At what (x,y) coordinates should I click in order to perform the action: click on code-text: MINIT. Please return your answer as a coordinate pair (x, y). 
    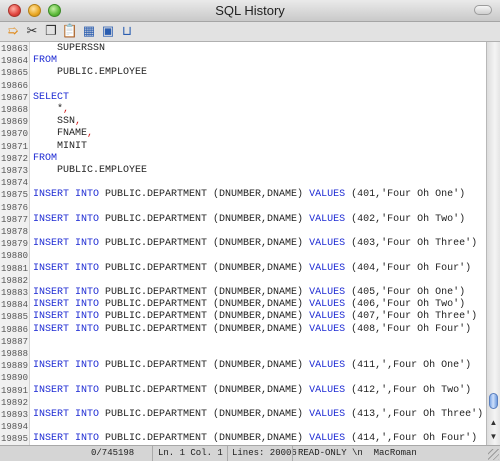
    Looking at the image, I should click on (60, 147).